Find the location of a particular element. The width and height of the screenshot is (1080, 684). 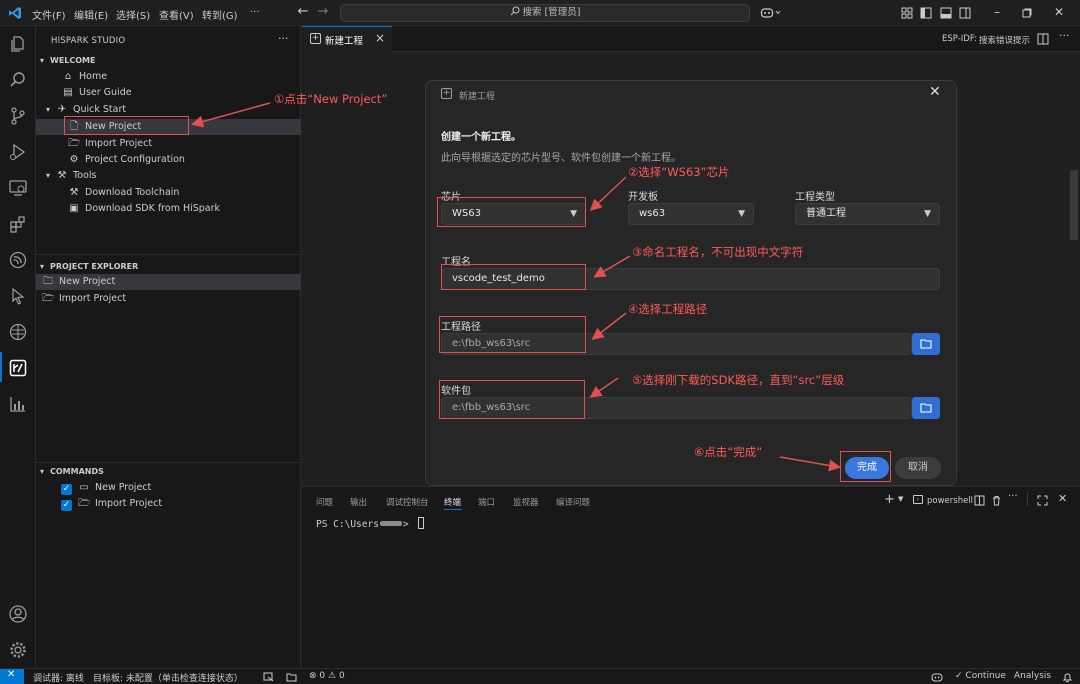

tree-item-download-toolchain: ⚒ Download Toolchain is located at coordinates (124, 193).